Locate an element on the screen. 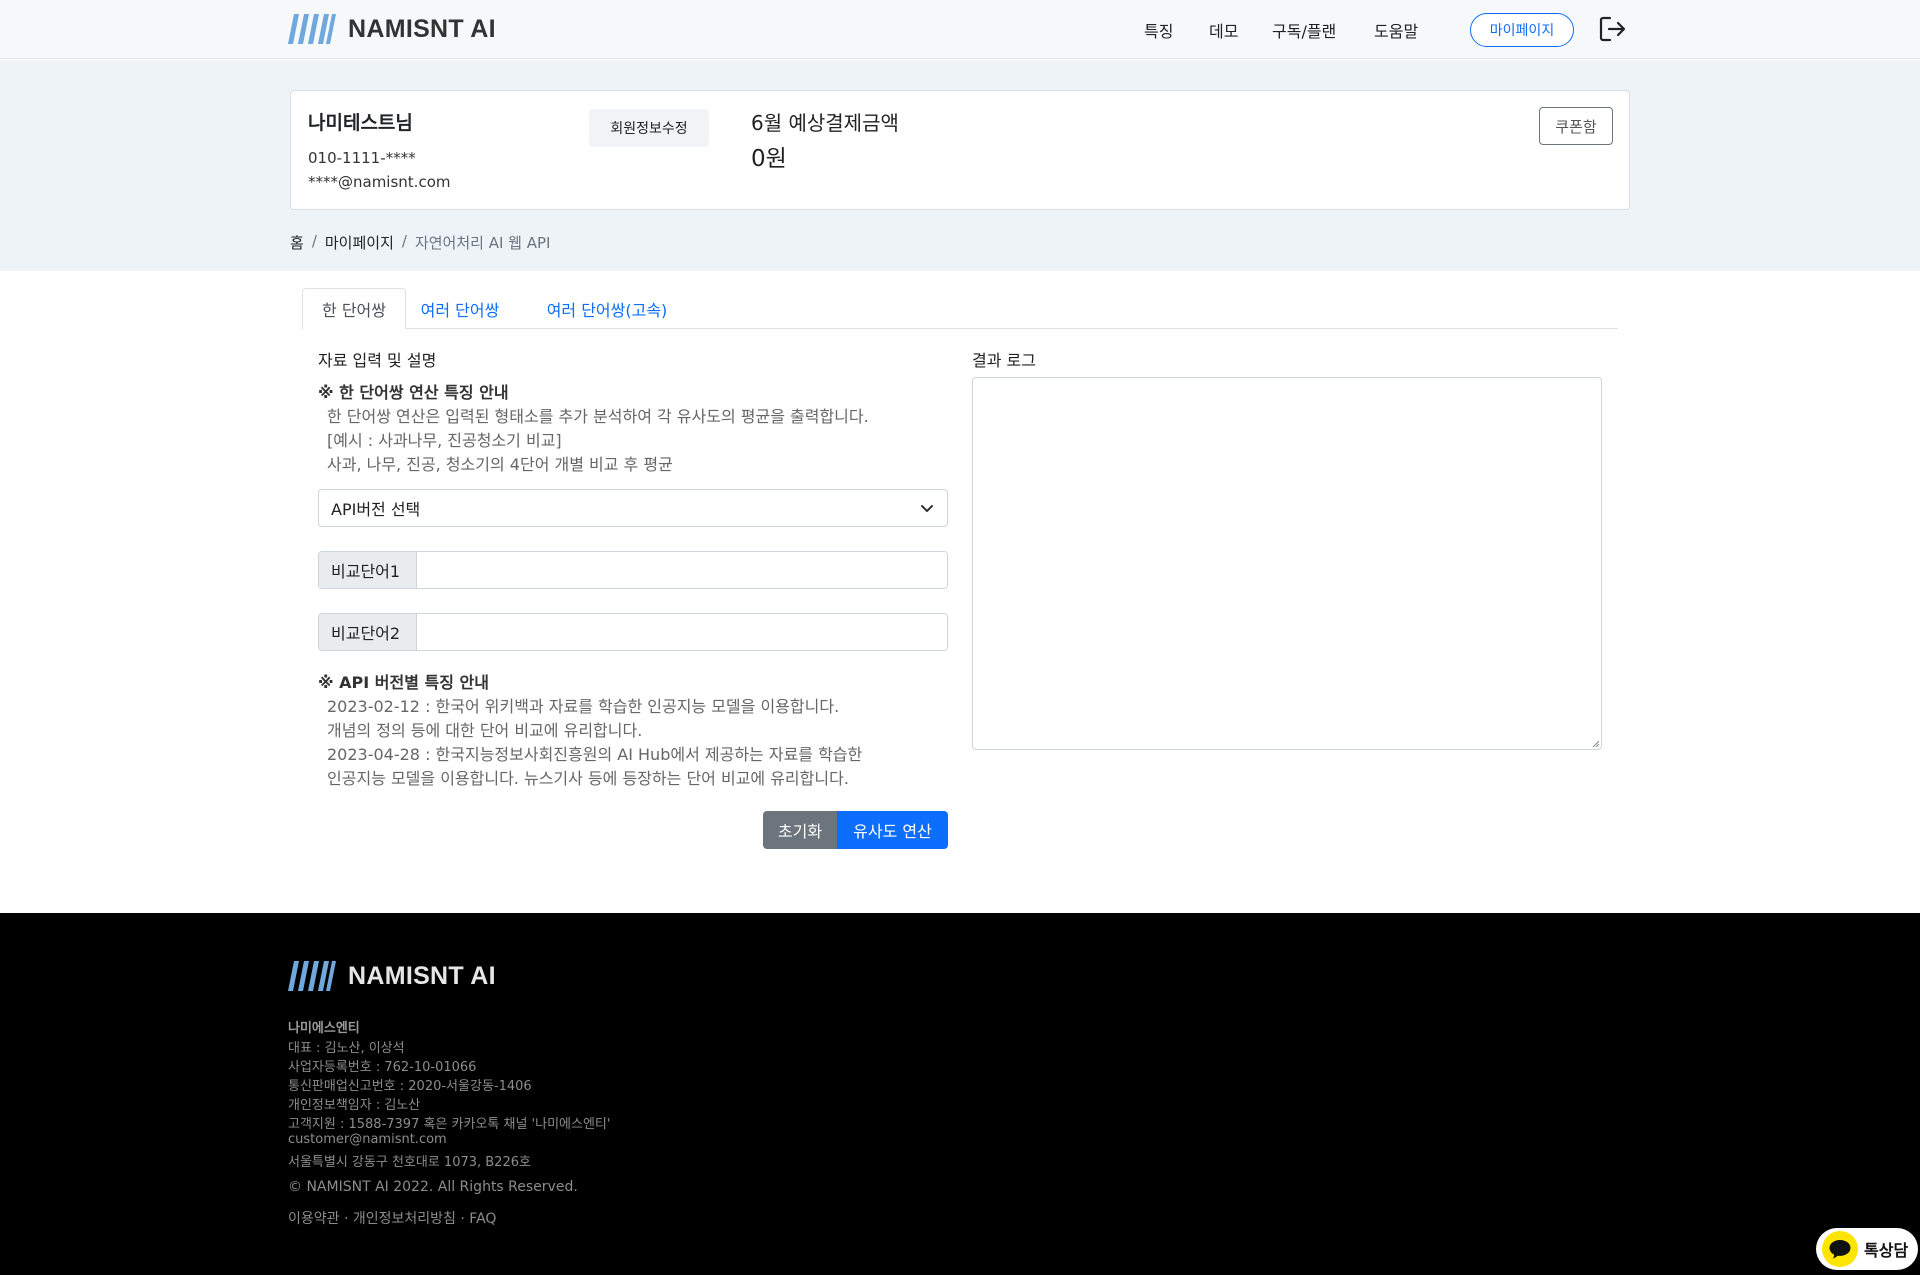 This screenshot has height=1275, width=1920. footer-info-line: 대표 : 김노산, 이상석 is located at coordinates (346, 1048).